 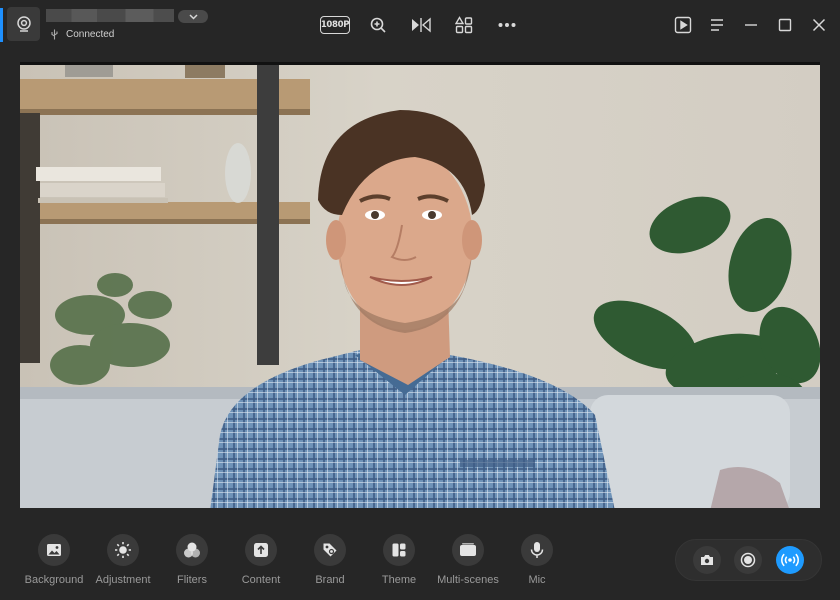 I want to click on tool-multi-scenes: Multi-scenes, so click(x=468, y=560).